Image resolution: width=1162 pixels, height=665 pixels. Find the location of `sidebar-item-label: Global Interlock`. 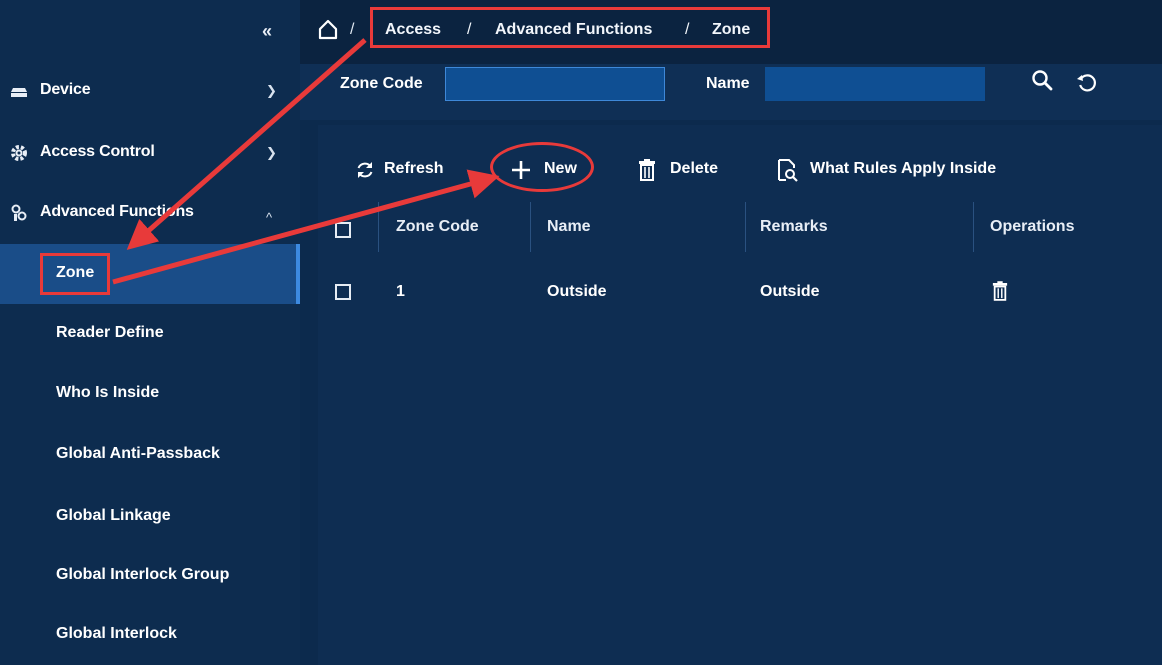

sidebar-item-label: Global Interlock is located at coordinates (116, 633).